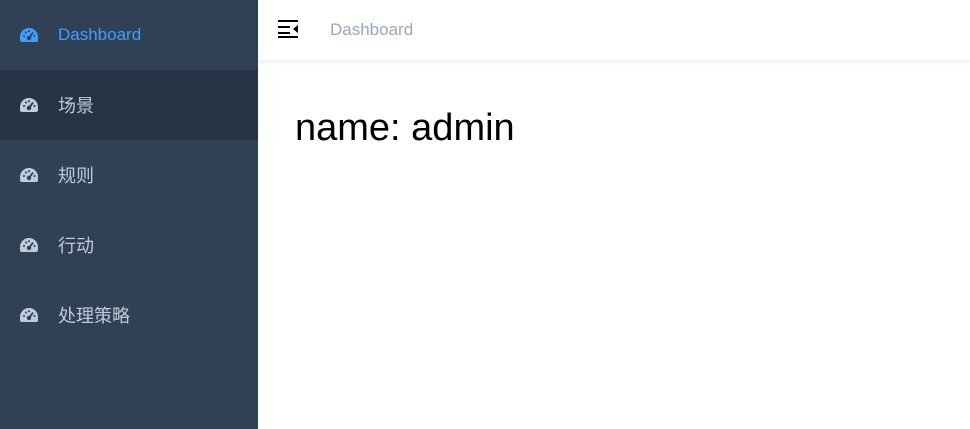 The image size is (970, 429). Describe the element at coordinates (76, 246) in the screenshot. I see `sidebar-item-label: 行动` at that location.